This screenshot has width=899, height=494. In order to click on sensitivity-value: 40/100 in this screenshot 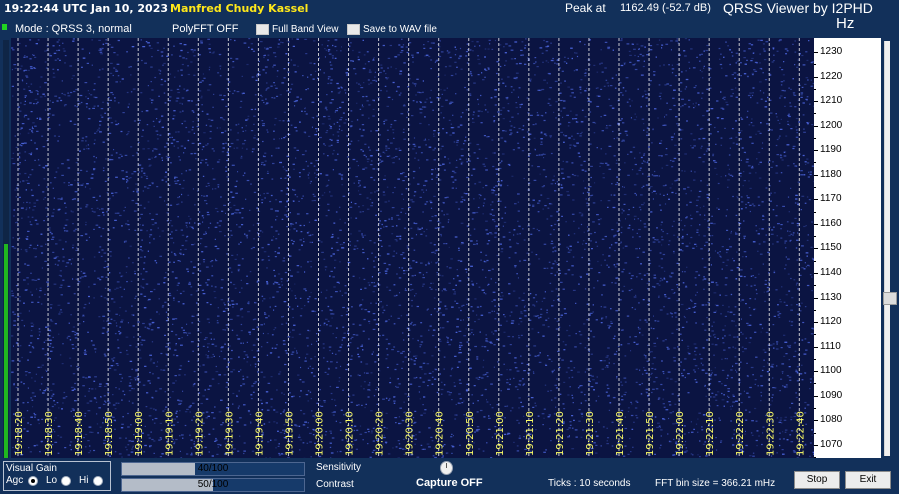, I will do `click(213, 468)`.